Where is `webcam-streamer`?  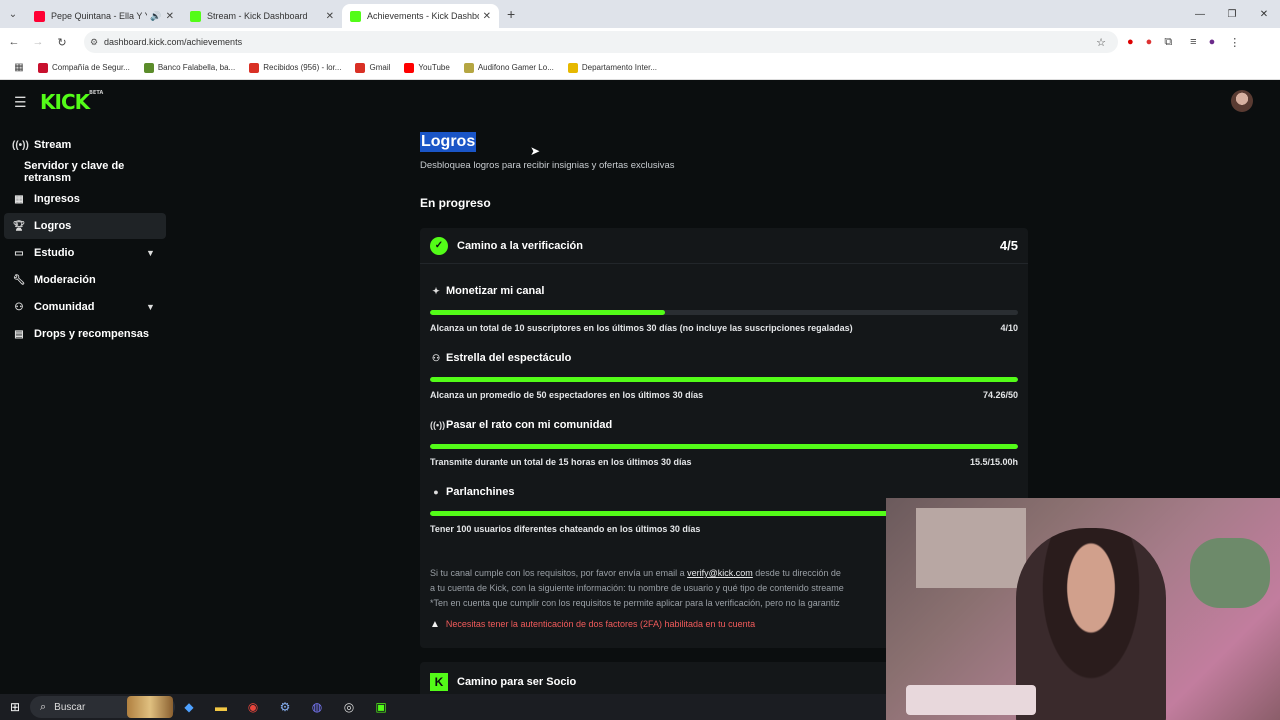 webcam-streamer is located at coordinates (1091, 624).